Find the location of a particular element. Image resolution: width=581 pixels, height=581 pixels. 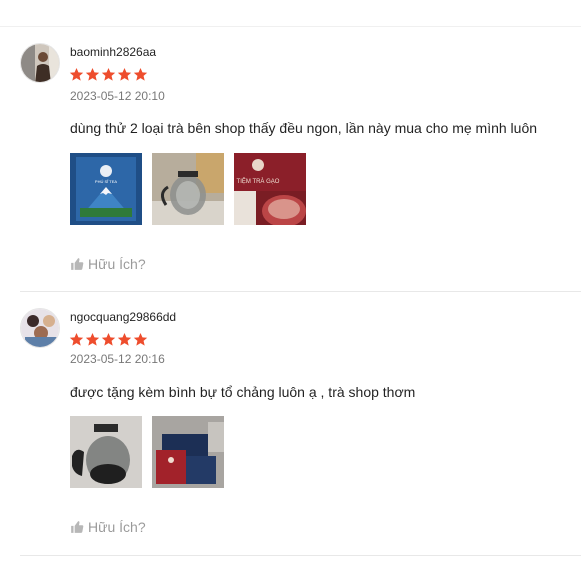

review-photo: PHÚ SĨ TEA is located at coordinates (106, 189).